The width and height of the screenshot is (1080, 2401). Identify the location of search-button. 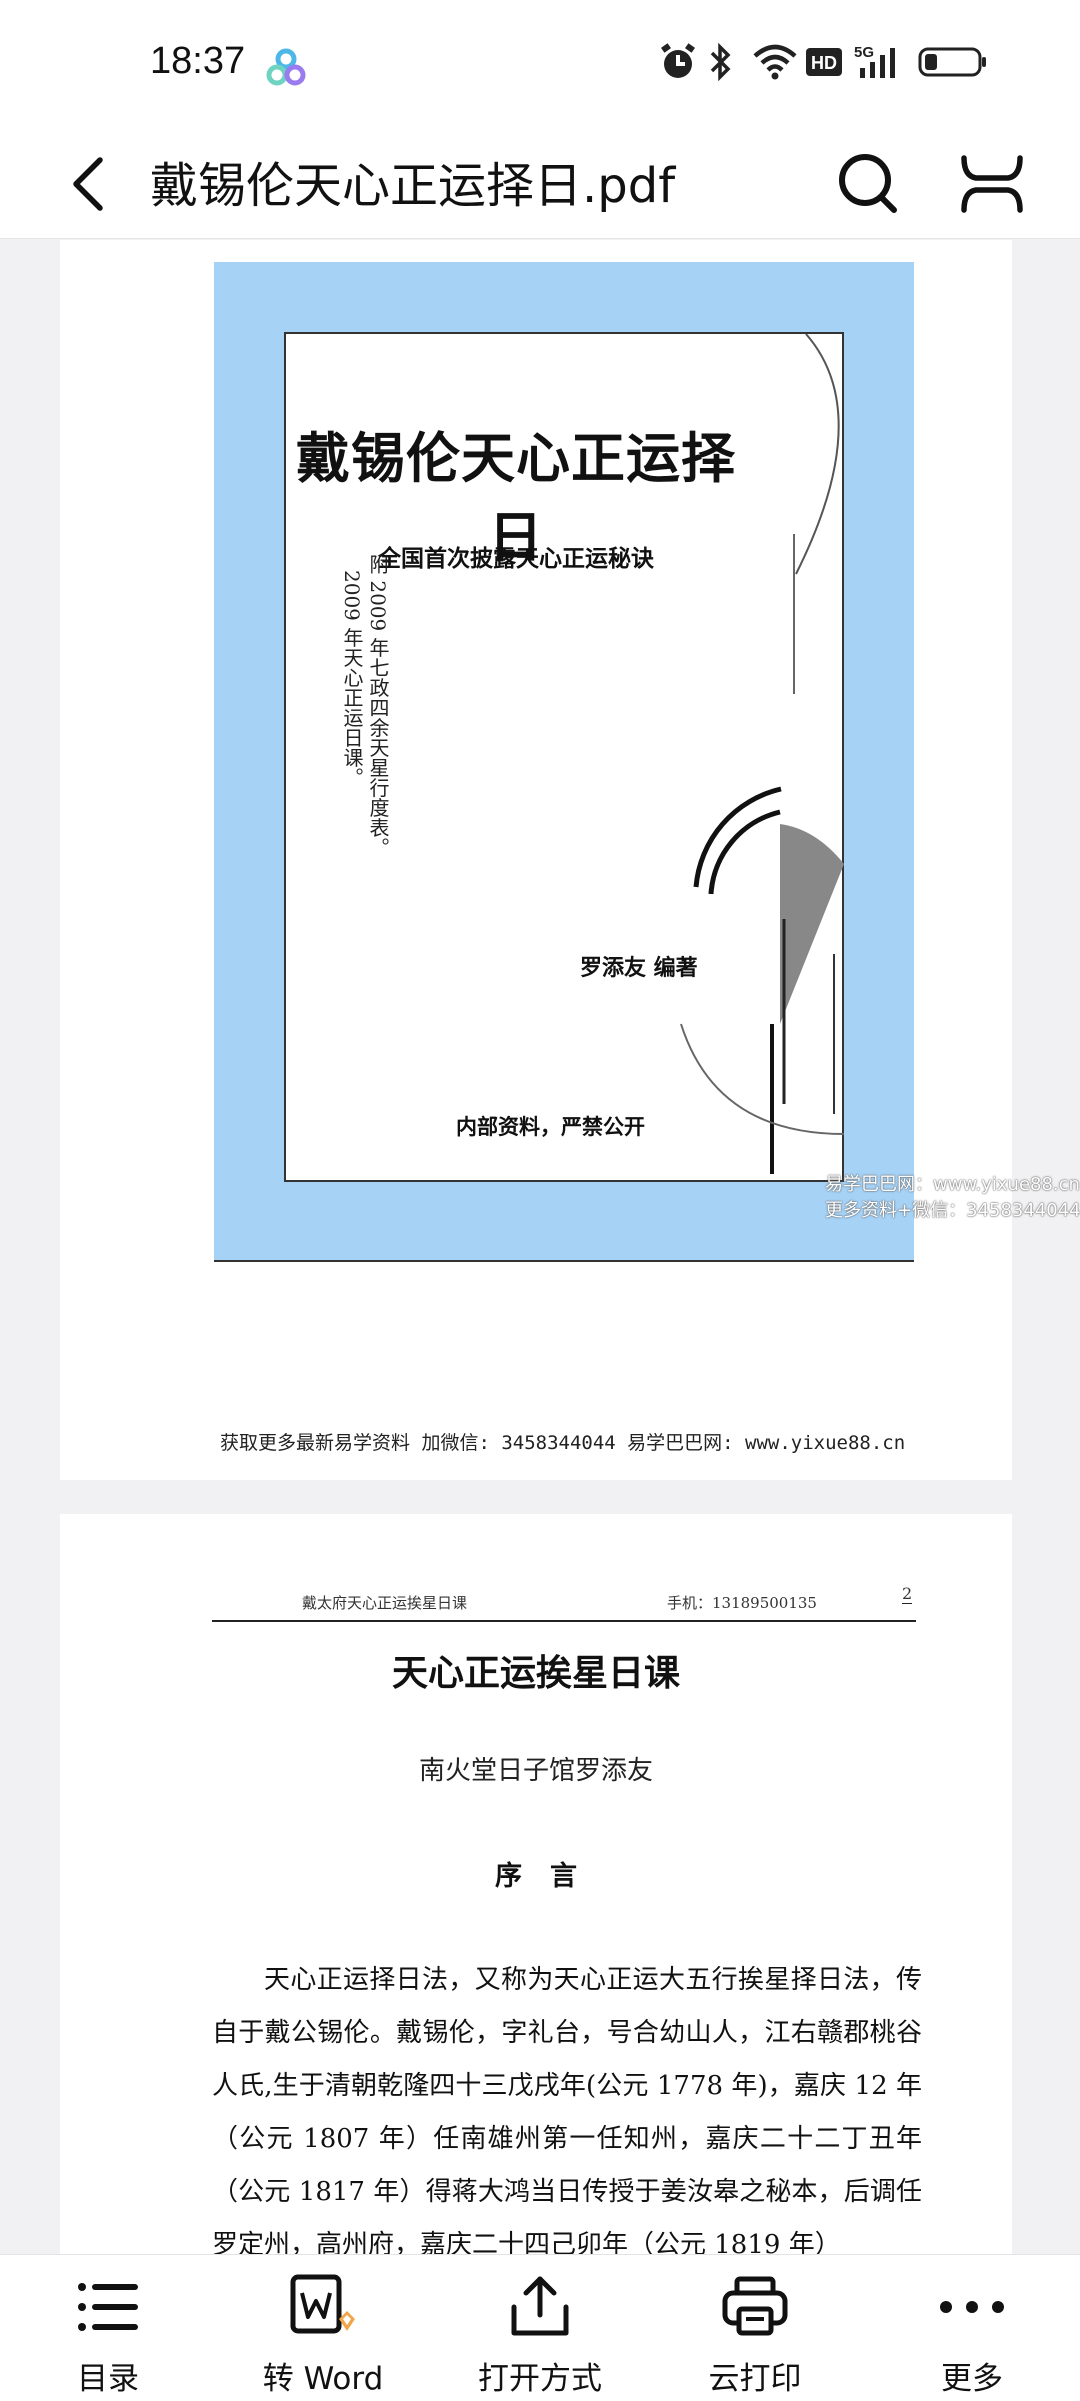
(868, 182).